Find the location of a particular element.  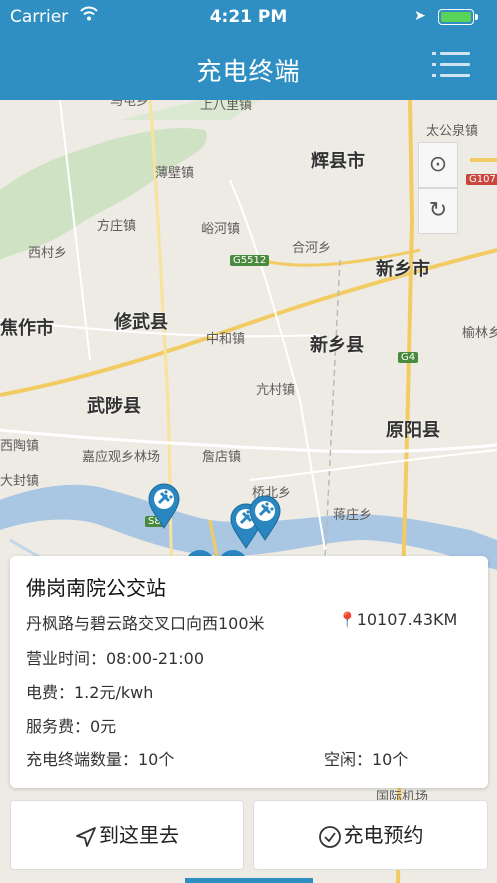

place-label: 大封镇 is located at coordinates (20, 481).